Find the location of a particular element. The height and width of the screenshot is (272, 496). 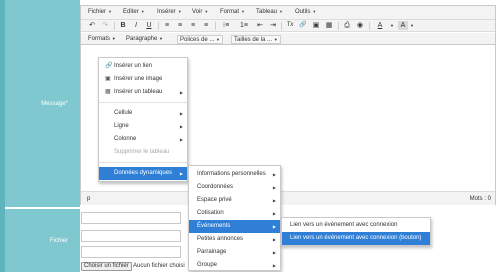

classified-ads-item: Petites annonces ▶ is located at coordinates (234, 239).